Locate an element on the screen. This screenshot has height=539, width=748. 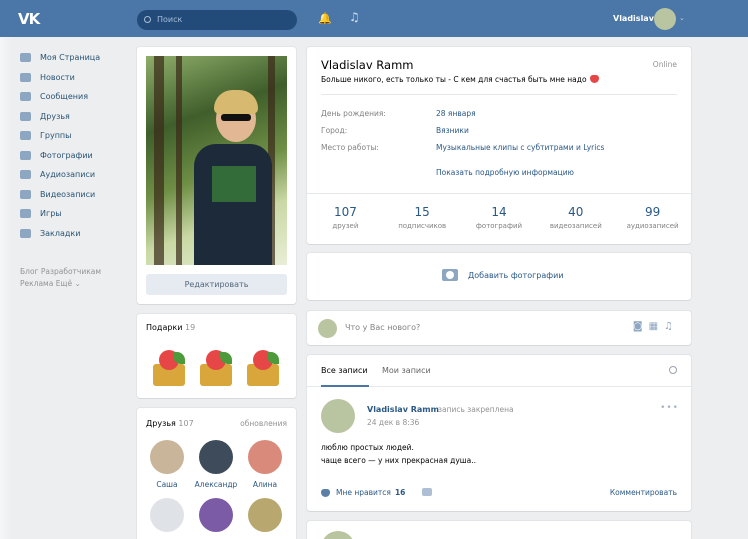
counter-audios: 99 аудиозаписей is located at coordinates (652, 219).